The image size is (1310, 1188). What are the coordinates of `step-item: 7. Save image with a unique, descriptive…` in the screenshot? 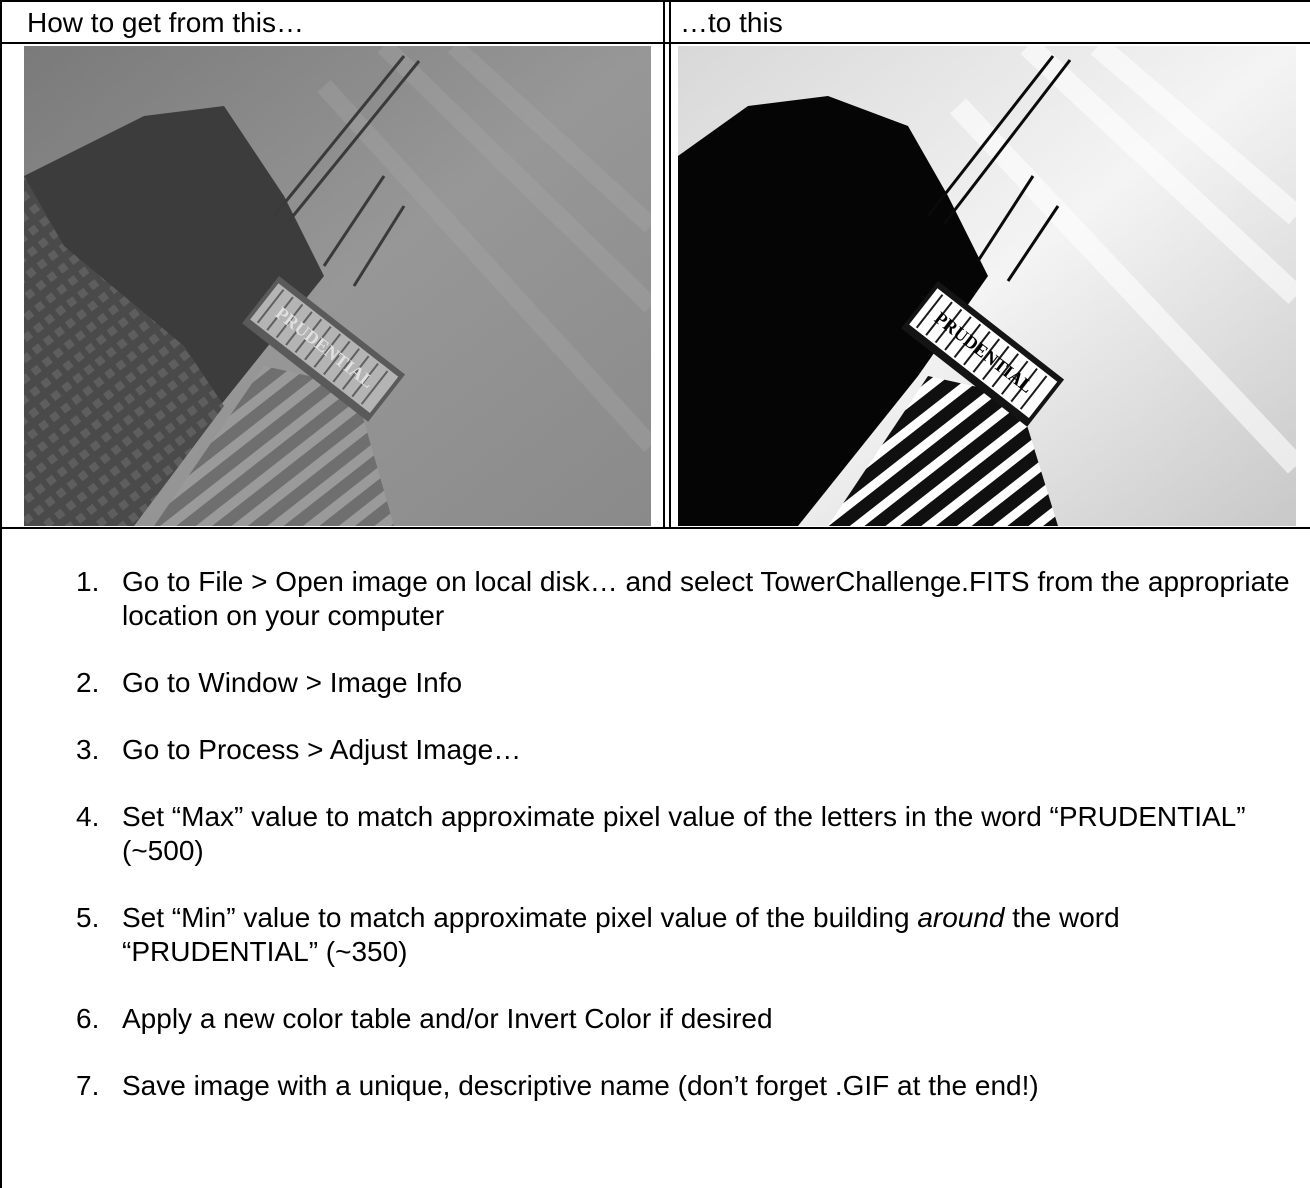 It's located at (686, 1086).